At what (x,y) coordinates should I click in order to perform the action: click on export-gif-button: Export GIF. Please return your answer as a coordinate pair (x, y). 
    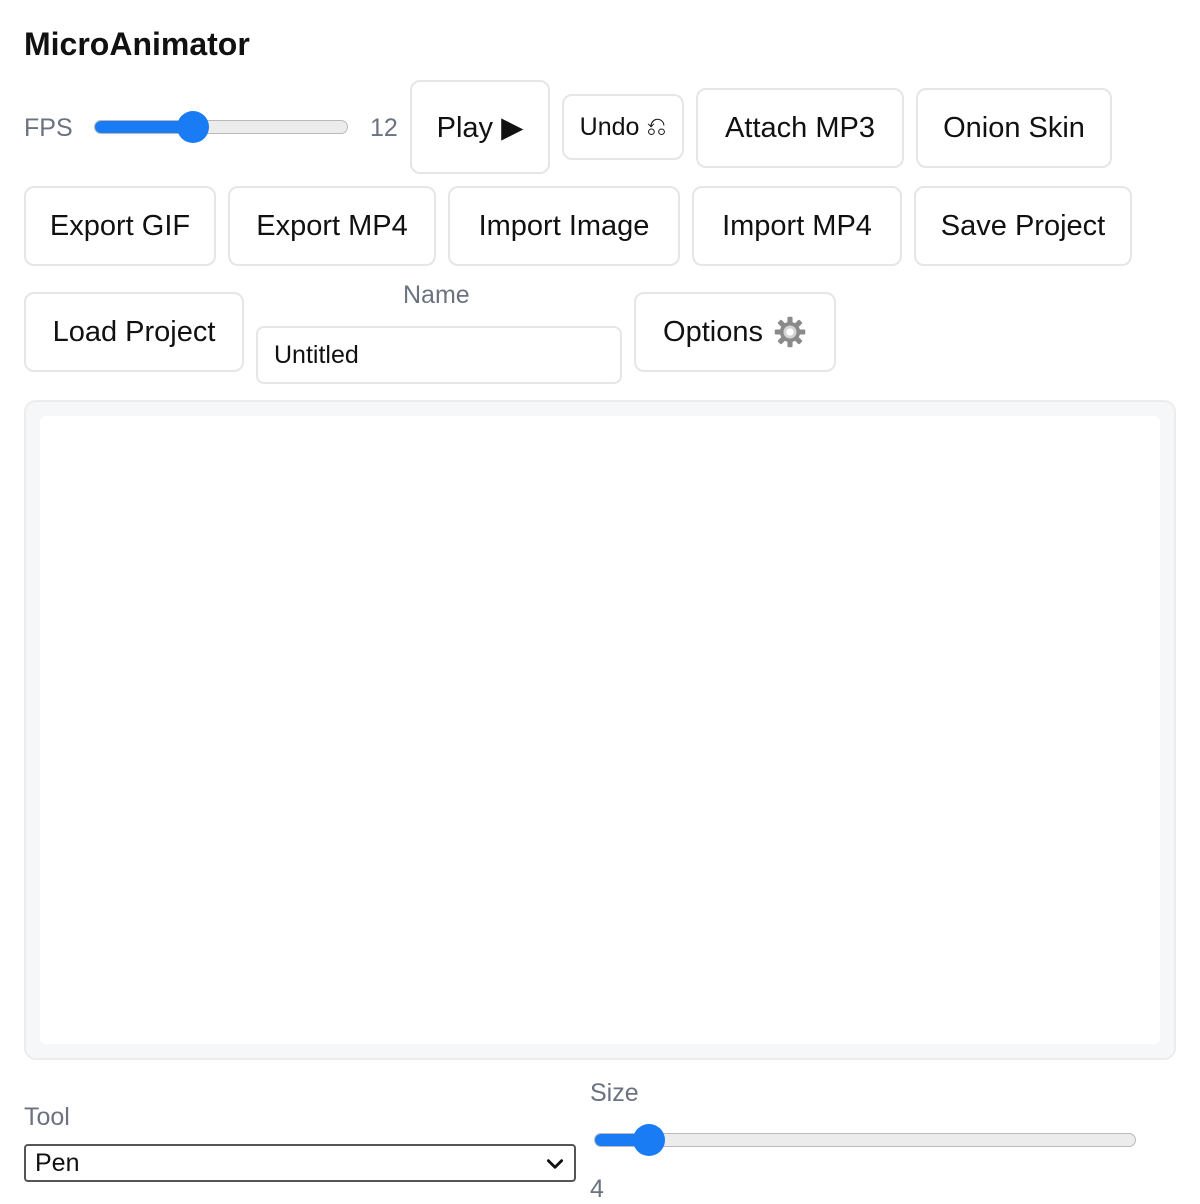
    Looking at the image, I should click on (120, 226).